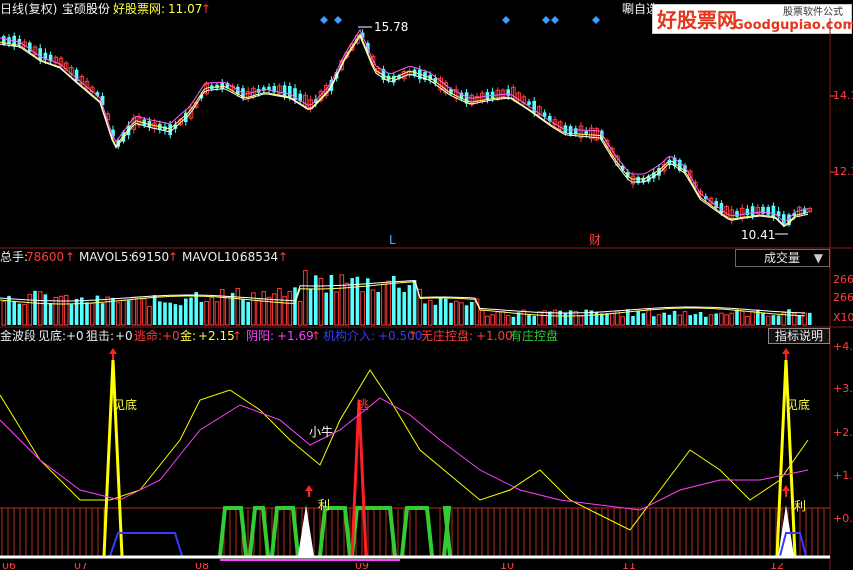 Image resolution: width=853 pixels, height=570 pixels. Describe the element at coordinates (406, 298) in the screenshot. I see `volume-bars` at that location.